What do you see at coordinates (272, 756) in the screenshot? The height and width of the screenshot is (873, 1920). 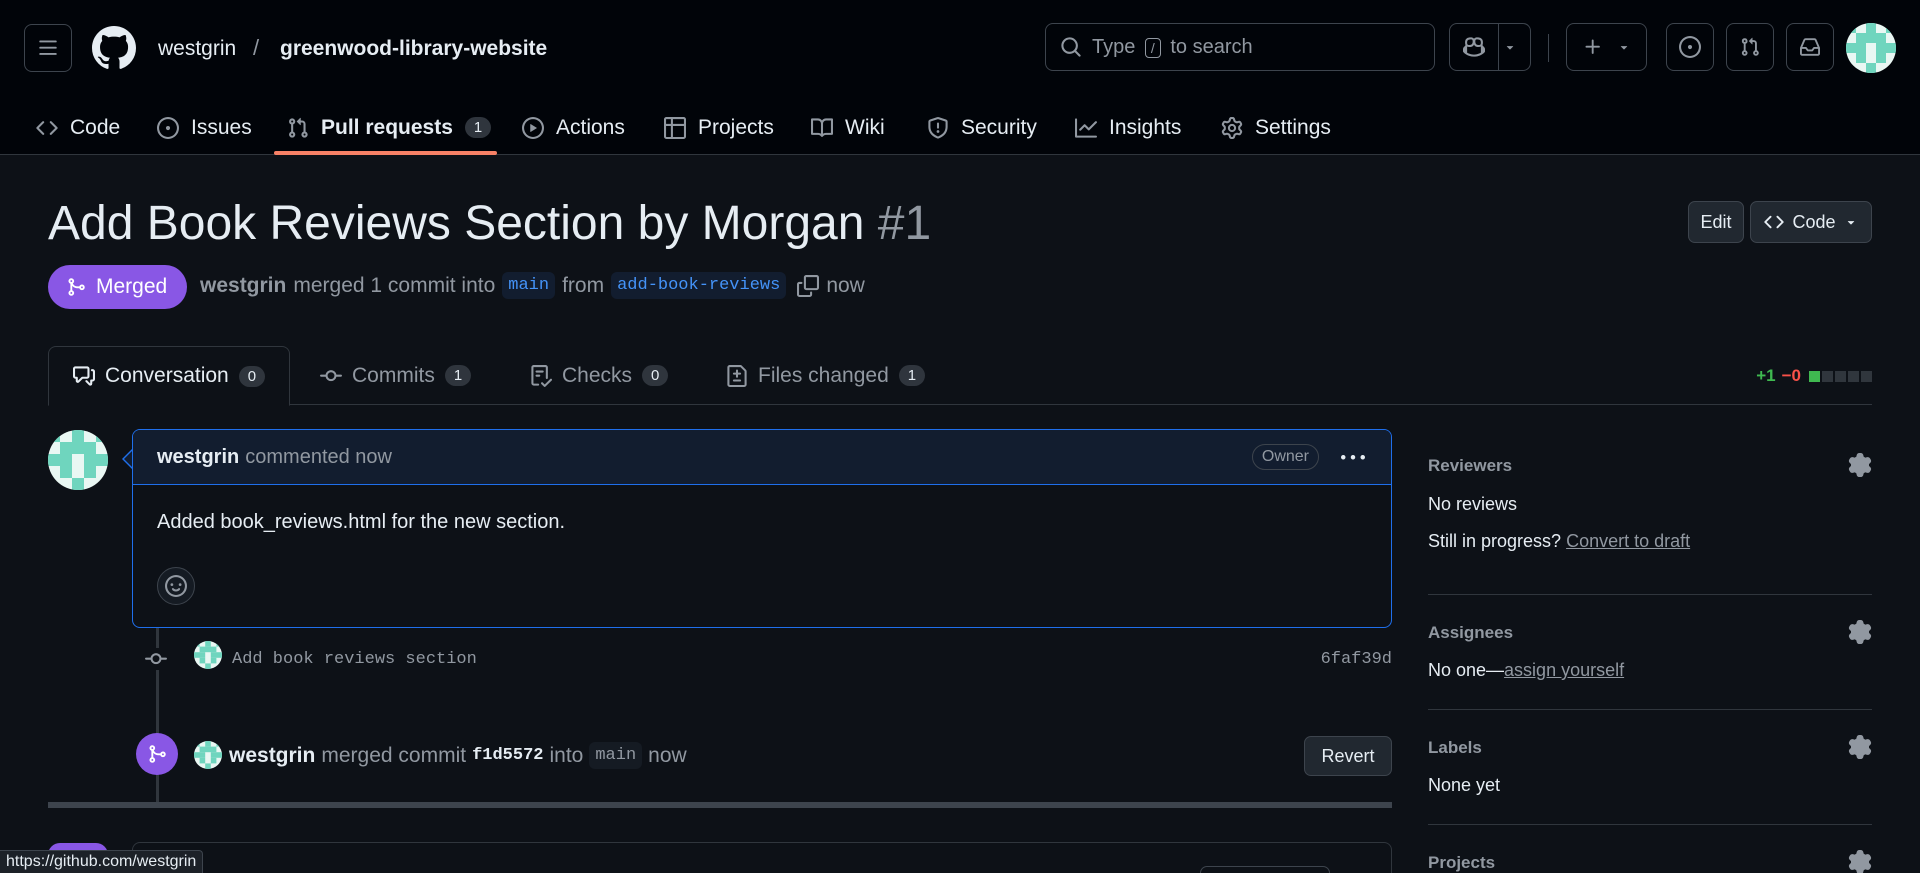 I see `merge-author-link: westgrin` at bounding box center [272, 756].